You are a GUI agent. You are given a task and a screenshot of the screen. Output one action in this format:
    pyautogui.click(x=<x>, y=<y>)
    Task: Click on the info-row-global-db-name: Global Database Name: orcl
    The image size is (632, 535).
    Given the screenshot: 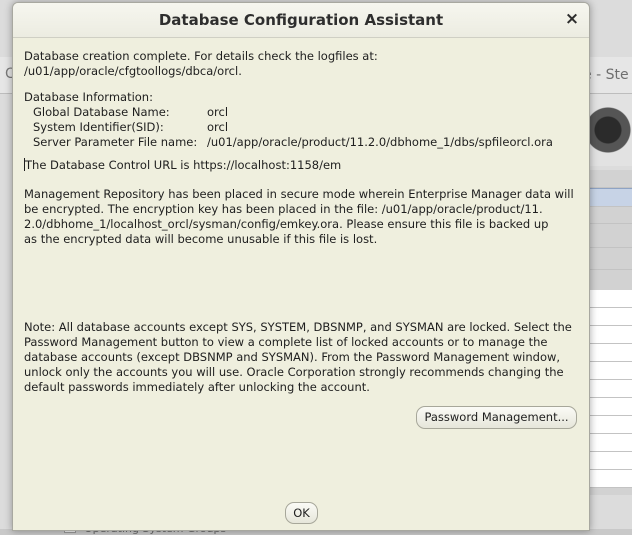 What is the action you would take?
    pyautogui.click(x=304, y=112)
    